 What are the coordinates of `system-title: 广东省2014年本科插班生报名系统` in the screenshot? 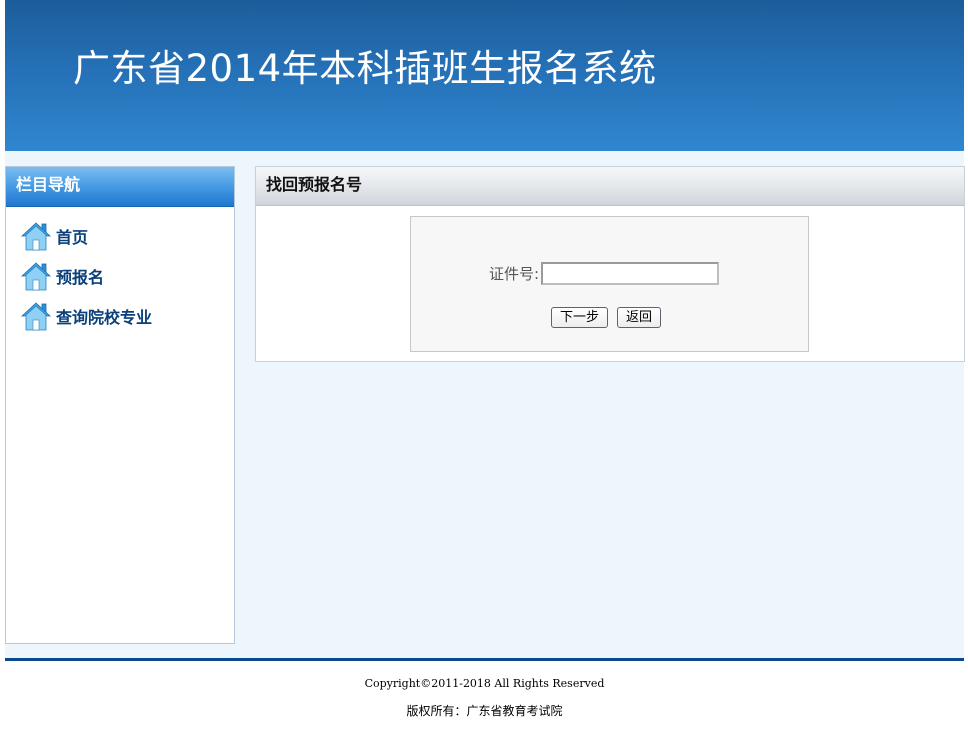 It's located at (365, 68).